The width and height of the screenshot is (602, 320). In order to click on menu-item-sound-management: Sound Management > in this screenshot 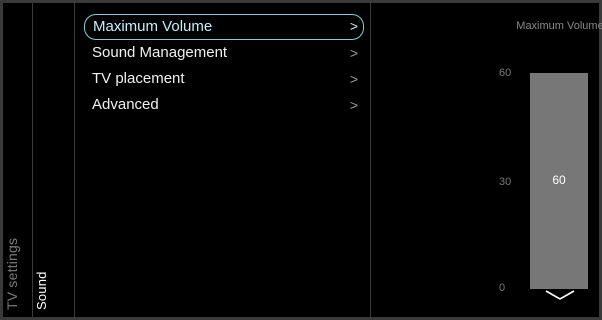, I will do `click(224, 53)`.